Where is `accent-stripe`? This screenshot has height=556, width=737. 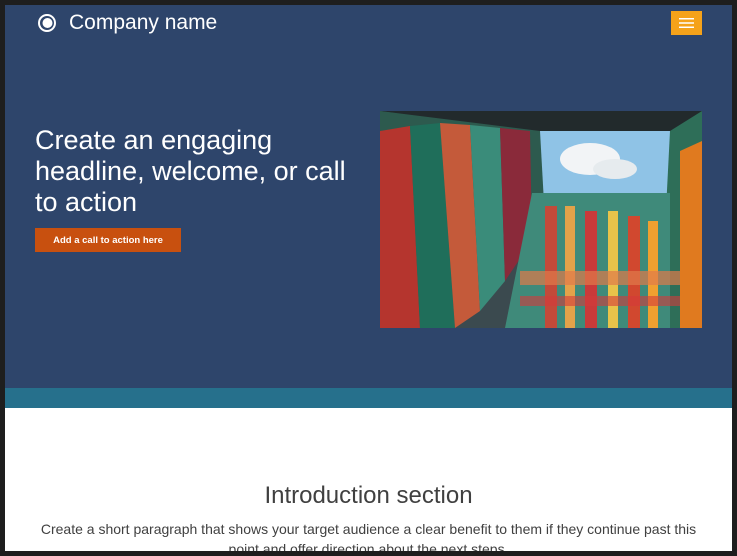 accent-stripe is located at coordinates (368, 398).